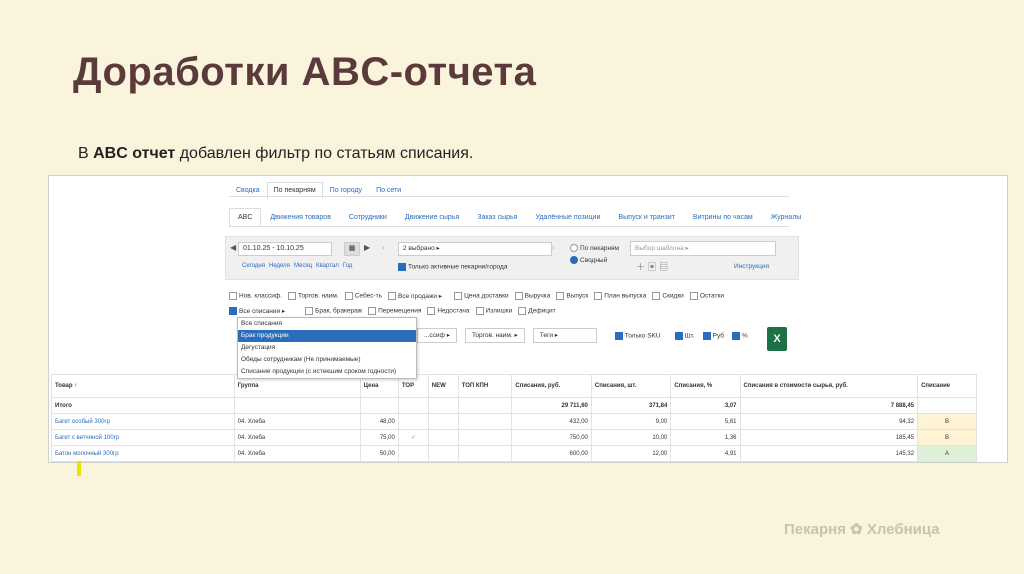  I want to click on abc-class-badge: A, so click(947, 453).